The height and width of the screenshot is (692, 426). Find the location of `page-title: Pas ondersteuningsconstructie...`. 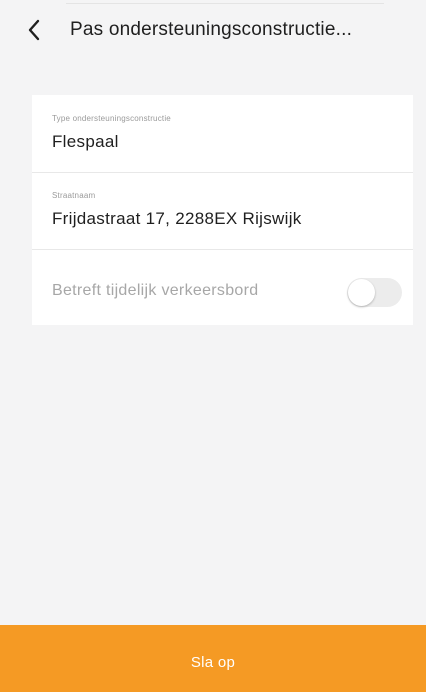

page-title: Pas ondersteuningsconstructie... is located at coordinates (211, 29).